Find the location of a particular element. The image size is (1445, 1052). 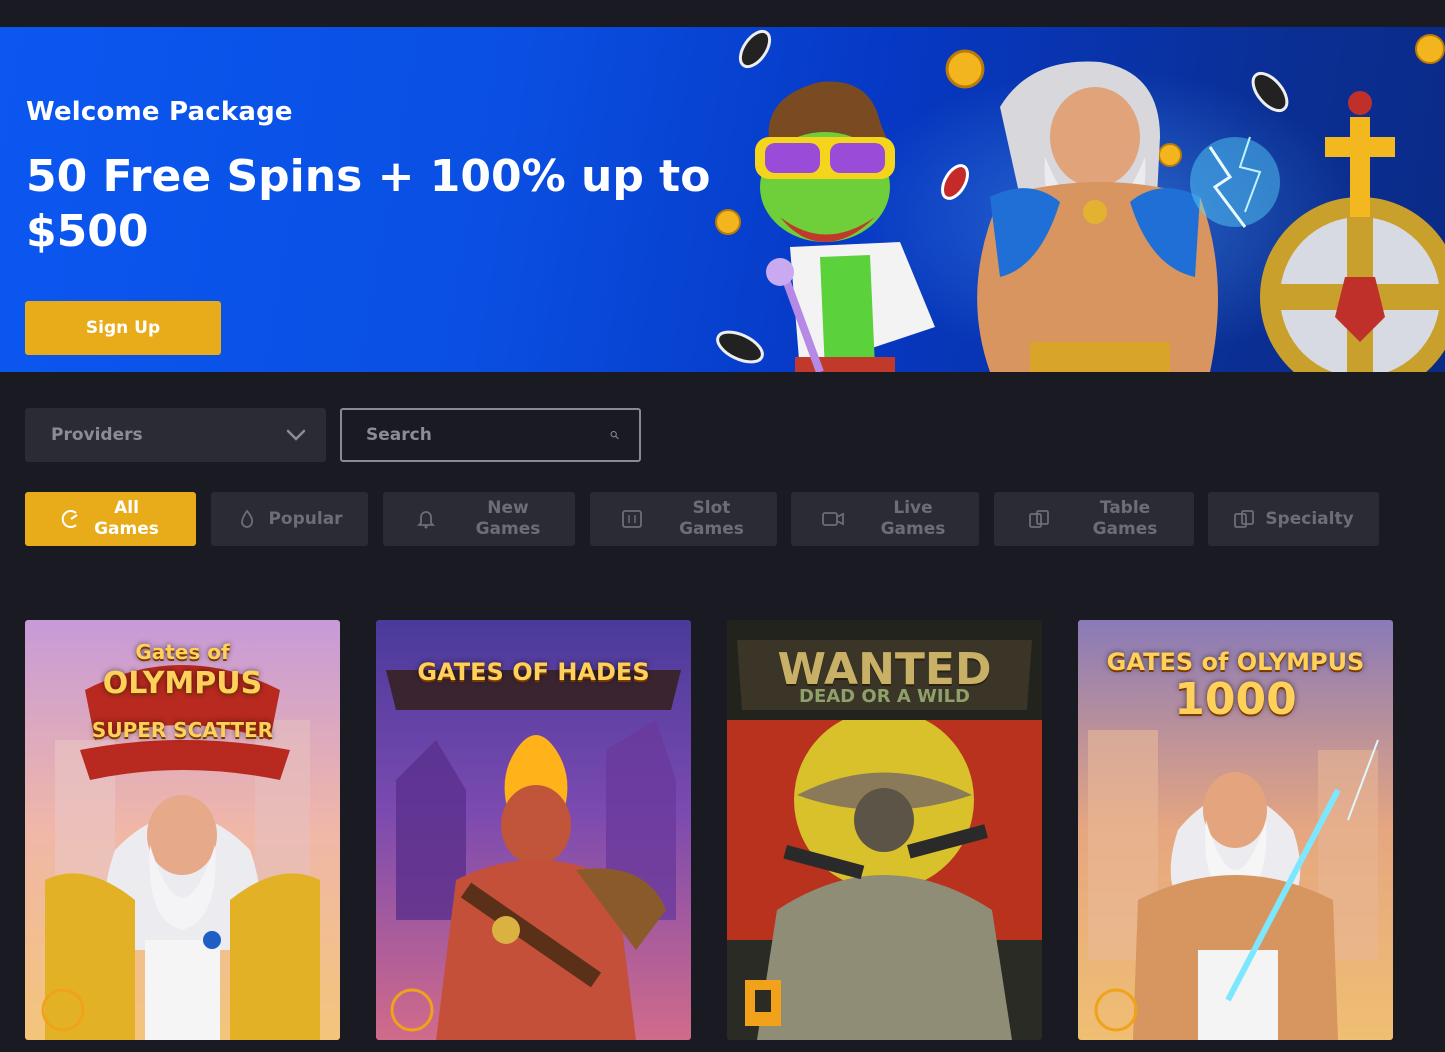

chevron-down-icon is located at coordinates (296, 435).